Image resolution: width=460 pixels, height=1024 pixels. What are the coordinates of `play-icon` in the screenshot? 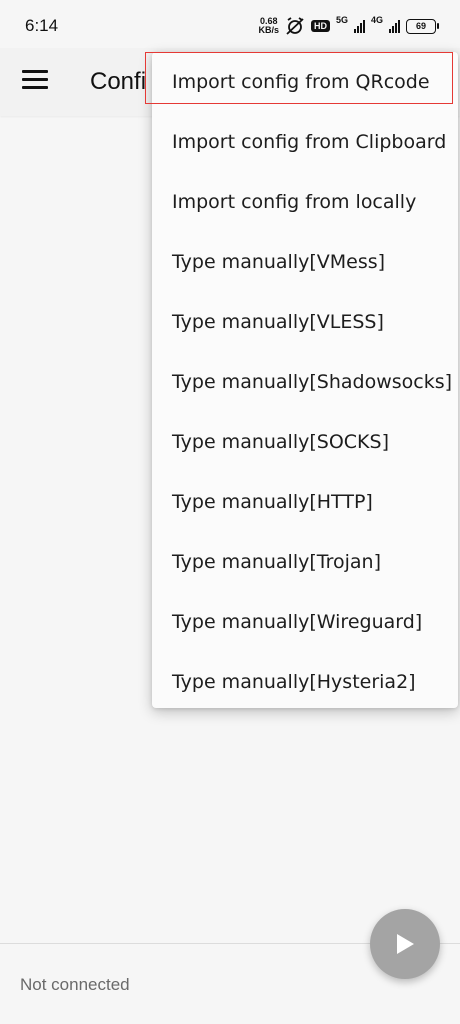 It's located at (405, 944).